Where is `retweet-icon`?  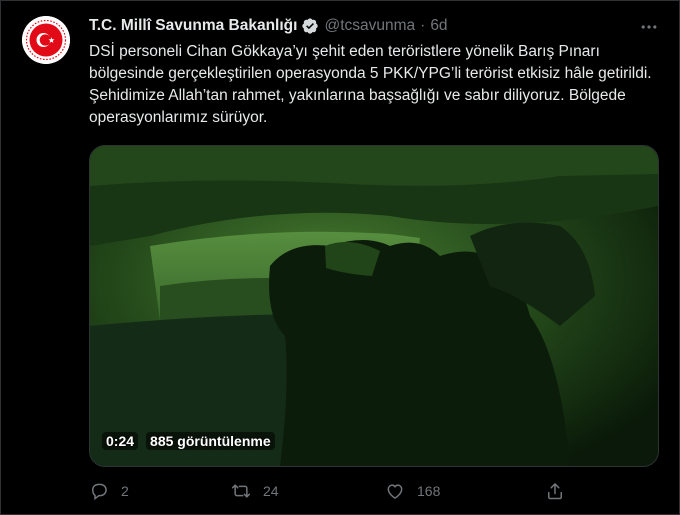
retweet-icon is located at coordinates (241, 491).